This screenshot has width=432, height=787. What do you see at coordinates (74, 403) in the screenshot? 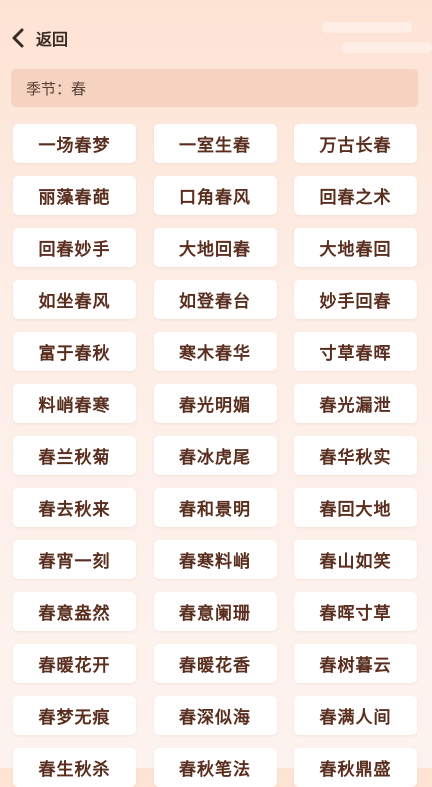
I see `idiom-item: 料峭春寒` at bounding box center [74, 403].